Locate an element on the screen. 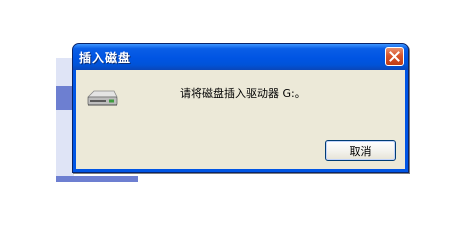  close-button is located at coordinates (394, 56).